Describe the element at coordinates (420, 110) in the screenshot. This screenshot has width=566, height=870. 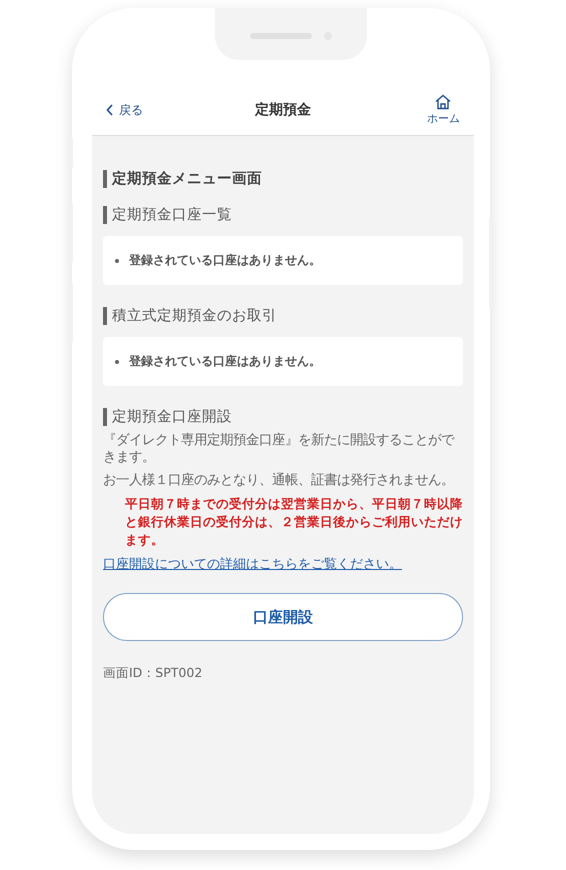
I see `home-link: ホーム` at that location.